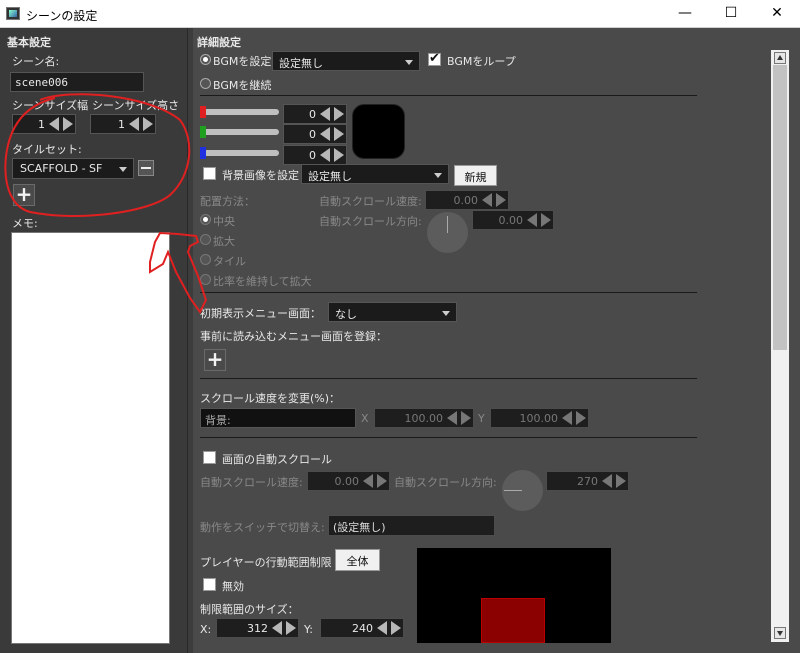 This screenshot has height=653, width=800. What do you see at coordinates (357, 560) in the screenshot?
I see `all-button: 全体` at bounding box center [357, 560].